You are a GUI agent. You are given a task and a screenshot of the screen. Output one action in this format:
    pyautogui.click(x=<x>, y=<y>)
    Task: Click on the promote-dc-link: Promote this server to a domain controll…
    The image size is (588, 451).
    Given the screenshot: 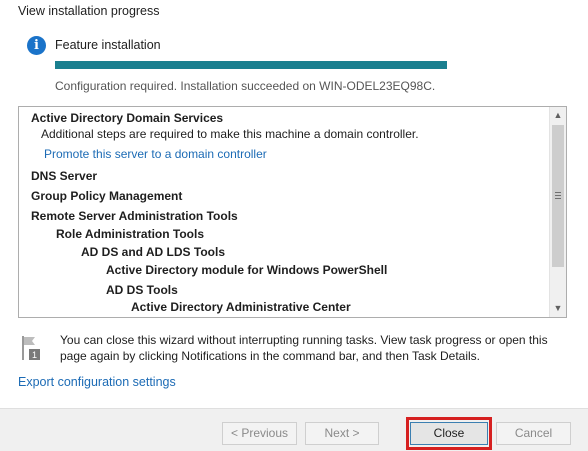 What is the action you would take?
    pyautogui.click(x=155, y=154)
    